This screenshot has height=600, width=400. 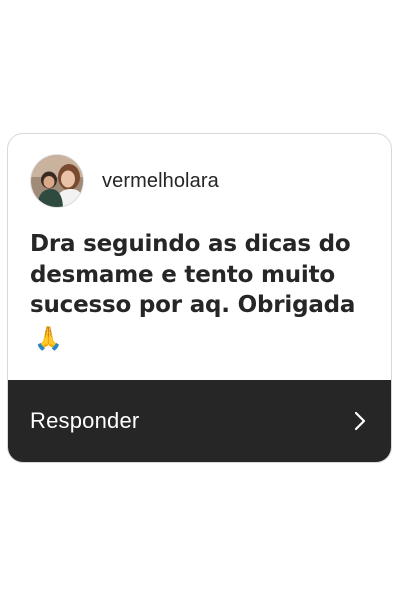 What do you see at coordinates (85, 420) in the screenshot?
I see `reply-label: Responder` at bounding box center [85, 420].